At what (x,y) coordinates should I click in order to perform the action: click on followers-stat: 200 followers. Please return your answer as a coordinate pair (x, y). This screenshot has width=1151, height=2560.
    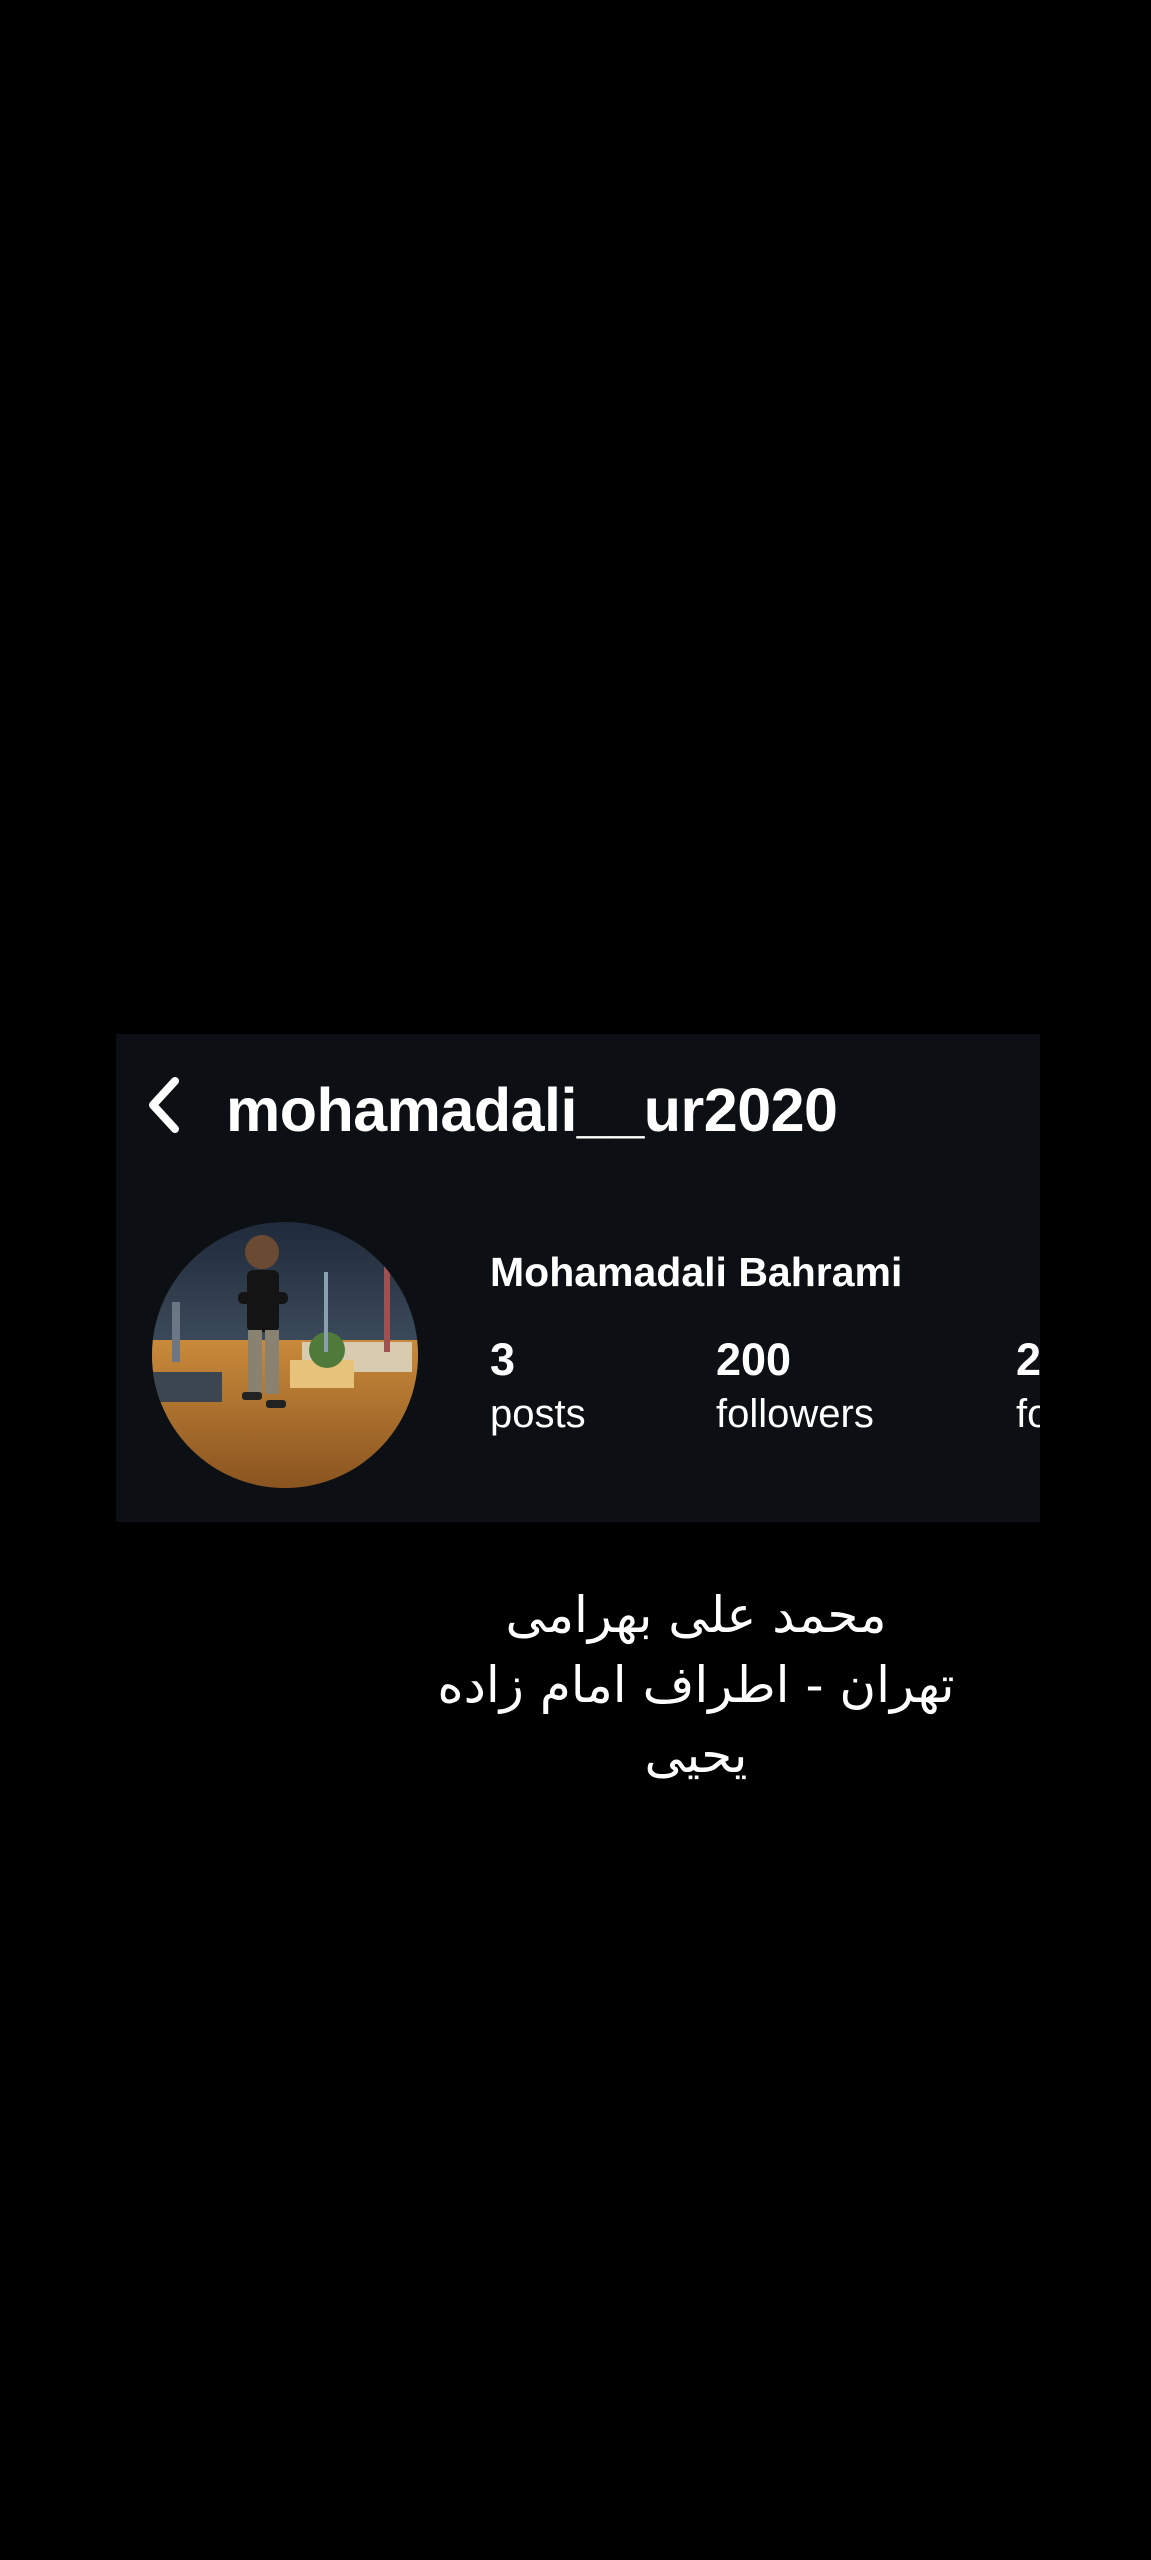
    Looking at the image, I should click on (795, 1386).